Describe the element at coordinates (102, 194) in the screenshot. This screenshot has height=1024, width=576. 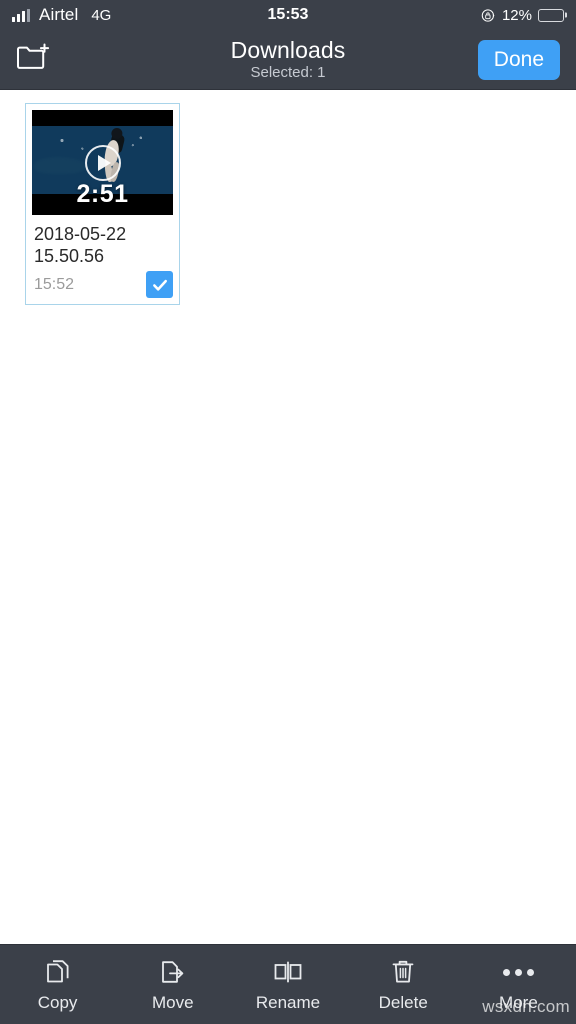
I see `video-duration-label: 2:51` at that location.